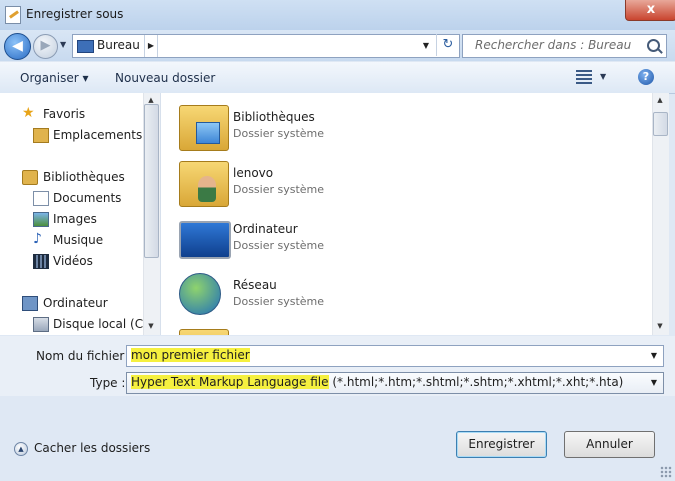  What do you see at coordinates (45, 46) in the screenshot?
I see `forward-button: ▶` at bounding box center [45, 46].